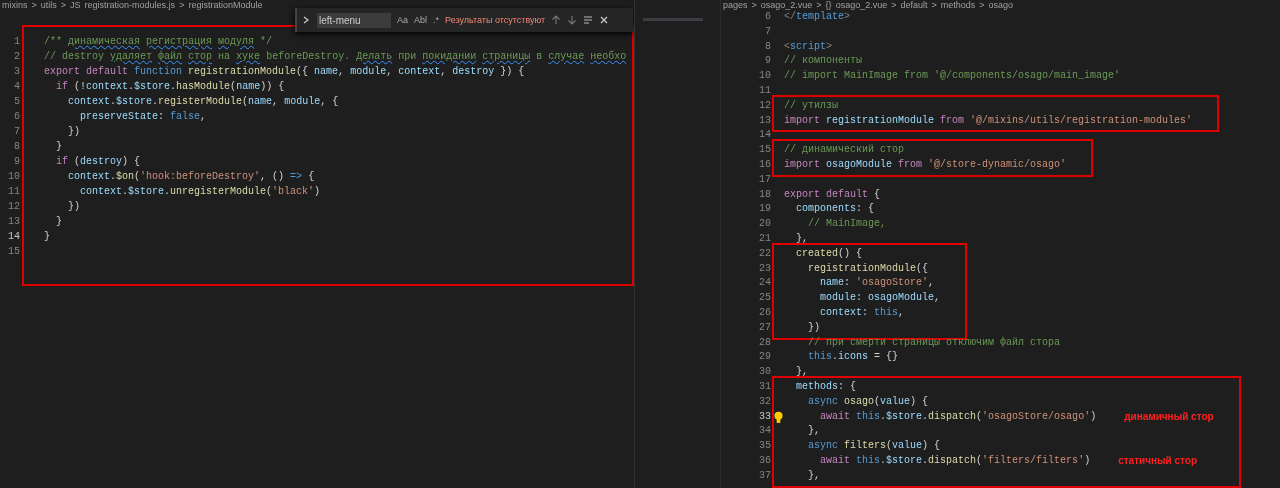  What do you see at coordinates (306, 20) in the screenshot?
I see `chevron-icon` at bounding box center [306, 20].